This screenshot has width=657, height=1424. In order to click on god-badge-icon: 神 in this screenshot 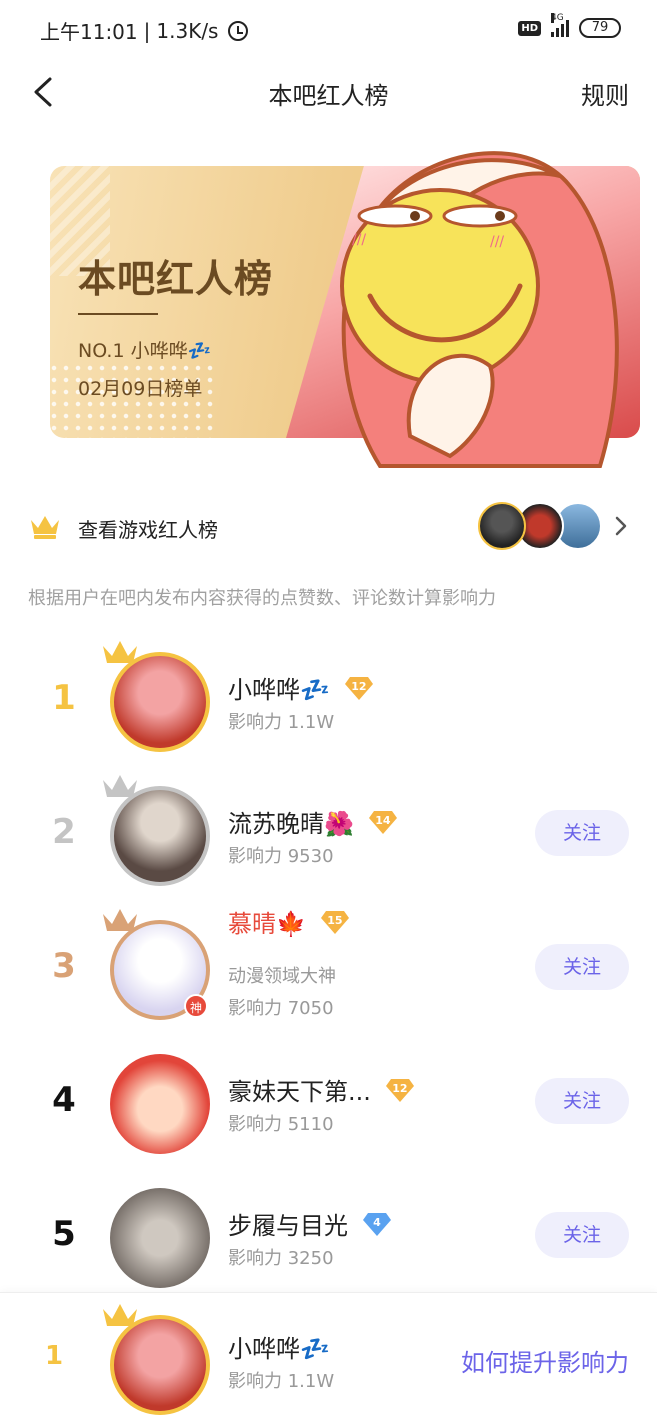, I will do `click(196, 1006)`.